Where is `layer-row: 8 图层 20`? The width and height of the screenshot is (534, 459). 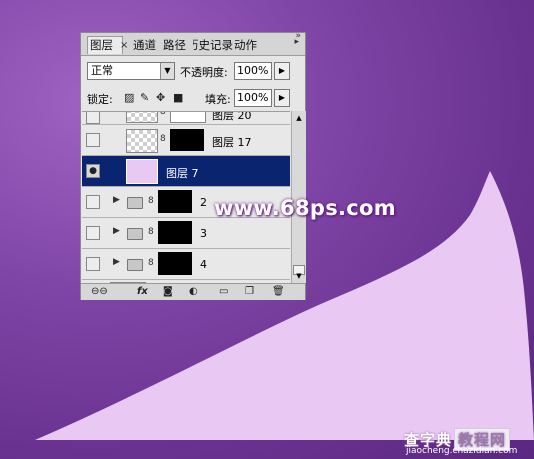 layer-row: 8 图层 20 is located at coordinates (186, 118).